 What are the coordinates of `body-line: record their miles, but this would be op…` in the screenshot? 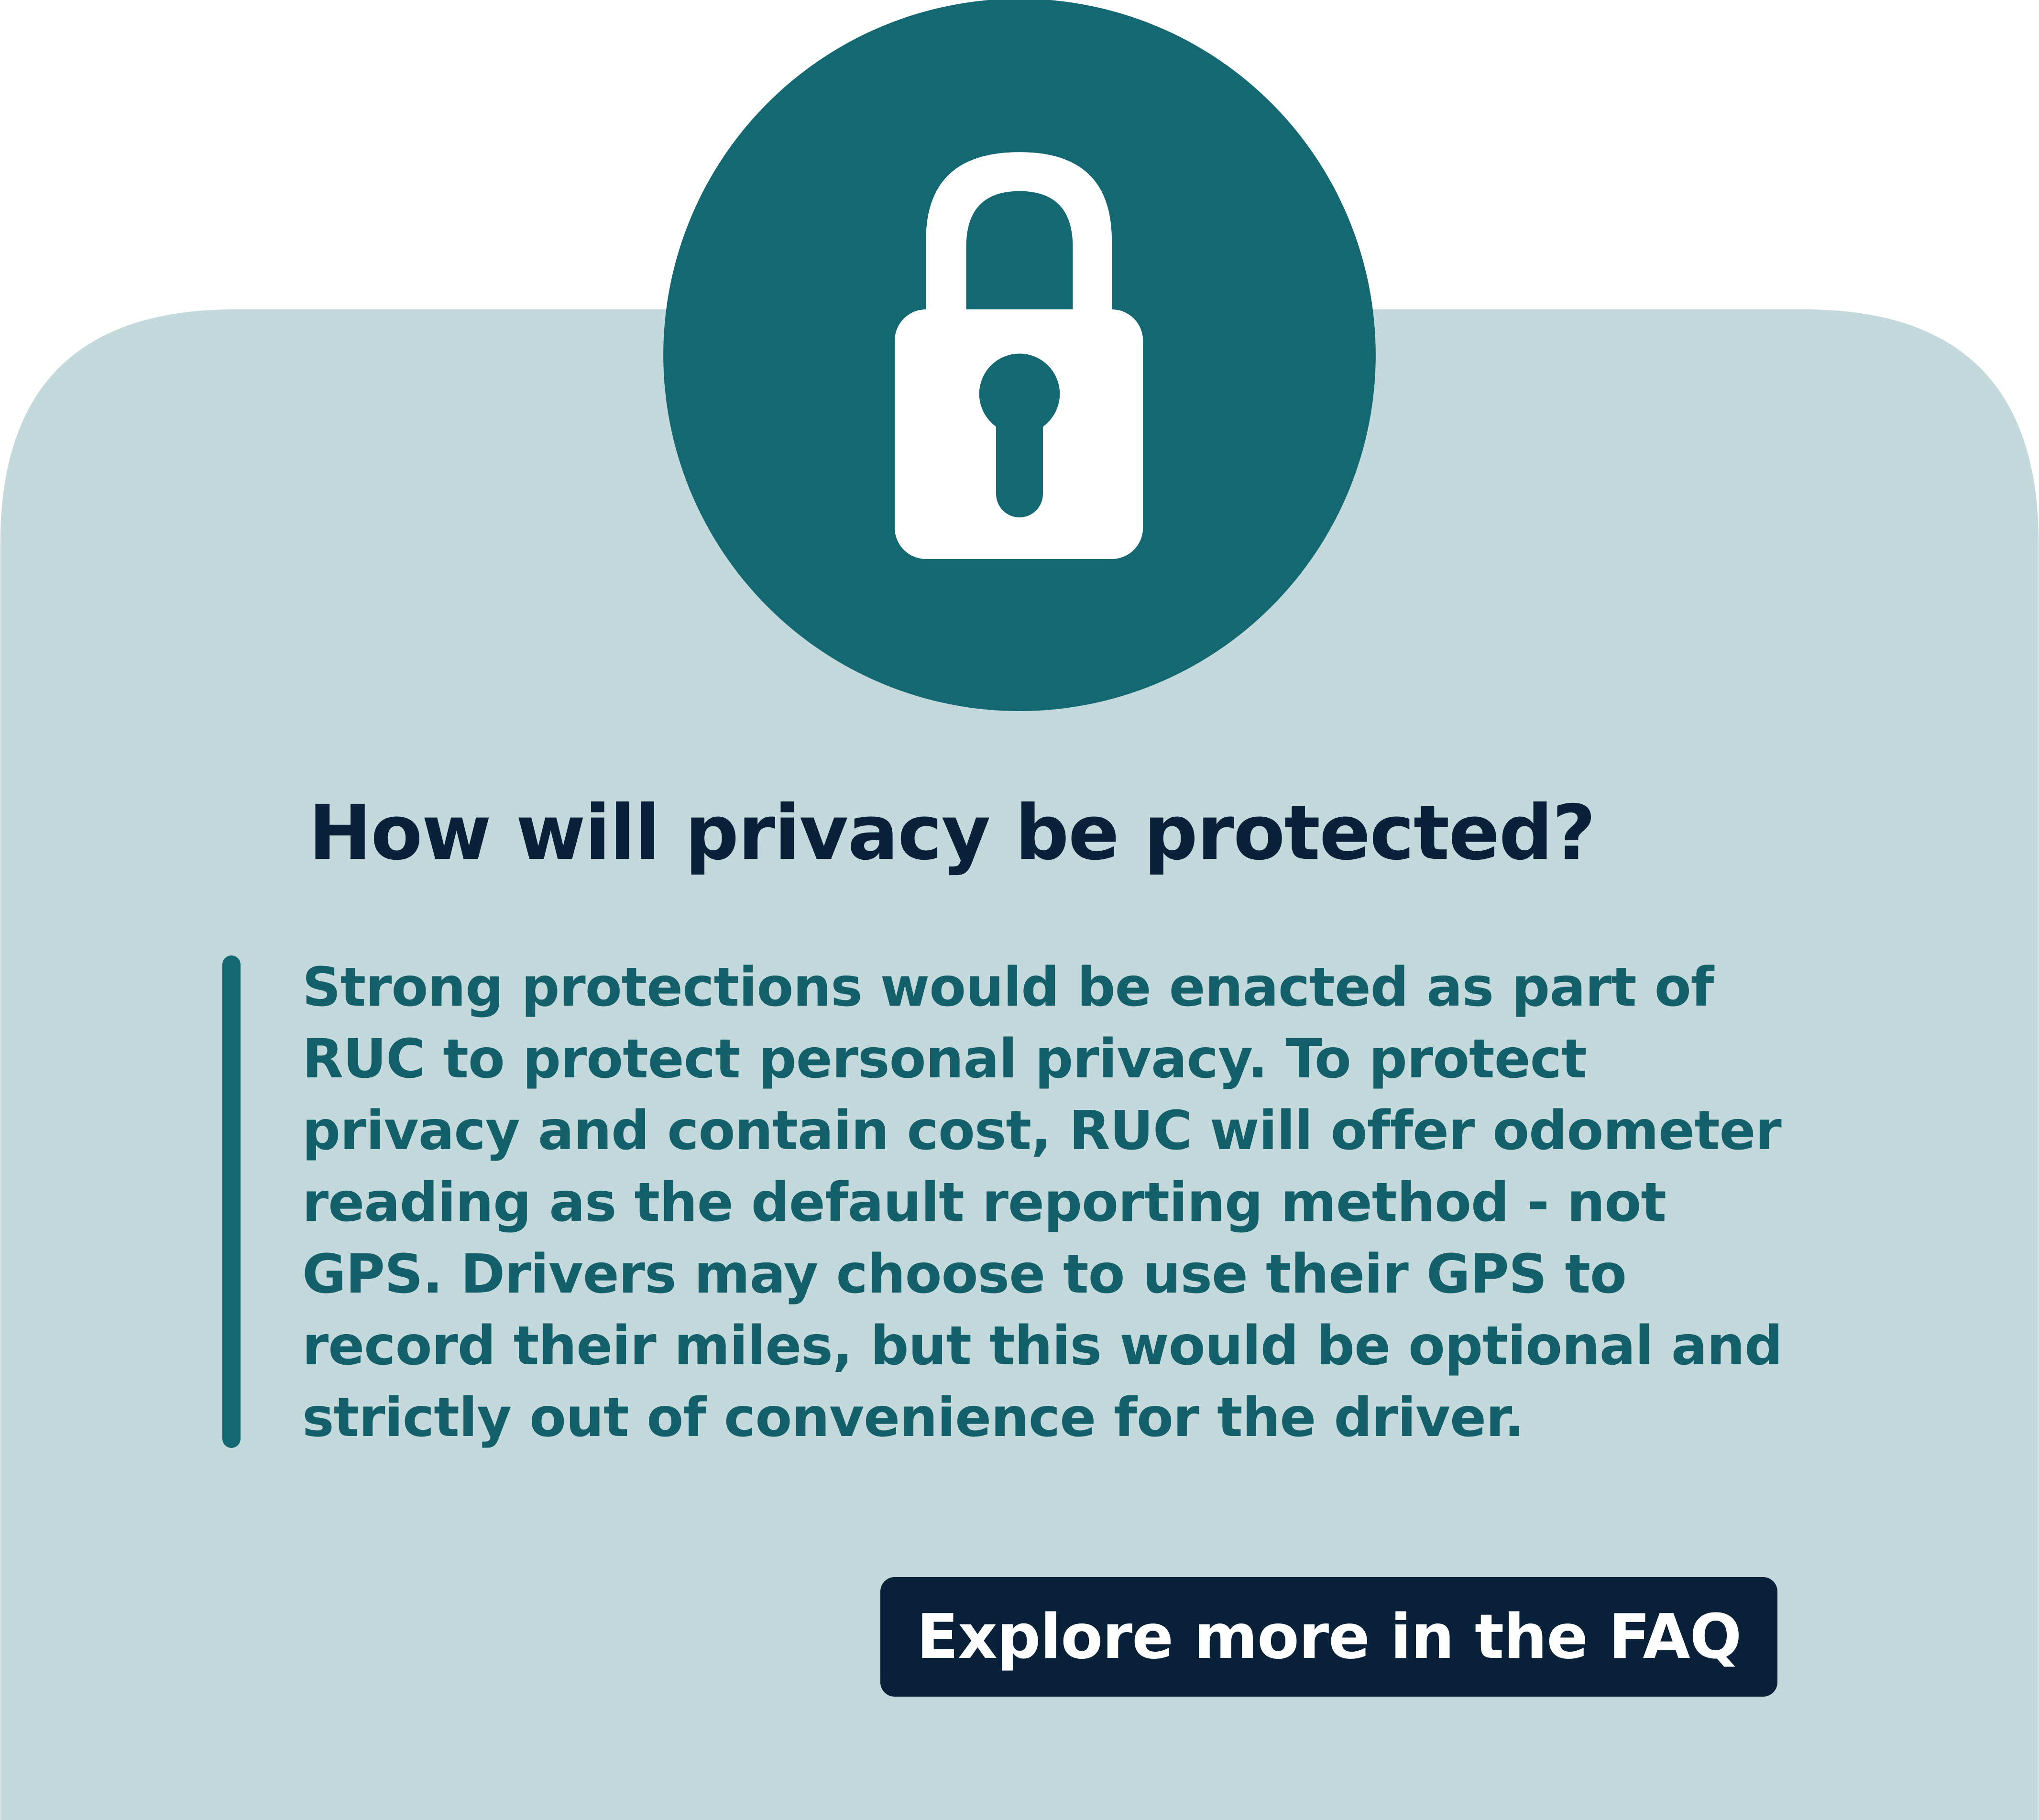 It's located at (1042, 1346).